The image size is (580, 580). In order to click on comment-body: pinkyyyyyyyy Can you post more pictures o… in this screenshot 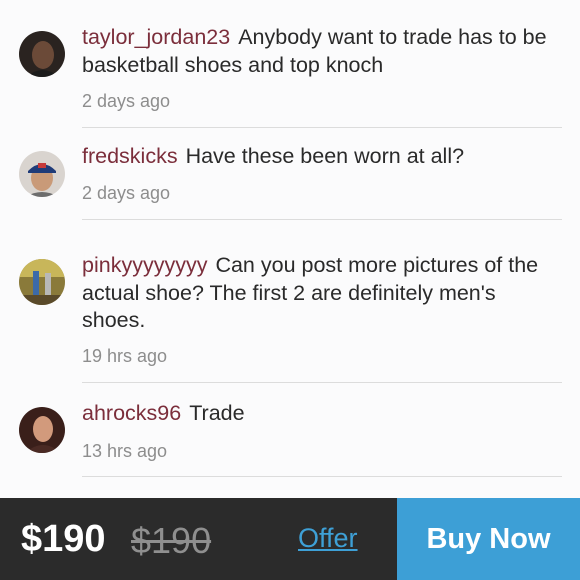, I will do `click(317, 293)`.